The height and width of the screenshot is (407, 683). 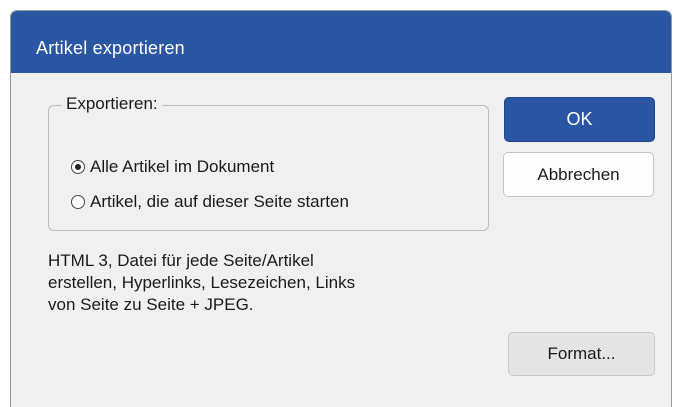 What do you see at coordinates (78, 202) in the screenshot?
I see `radio-button-unchecked` at bounding box center [78, 202].